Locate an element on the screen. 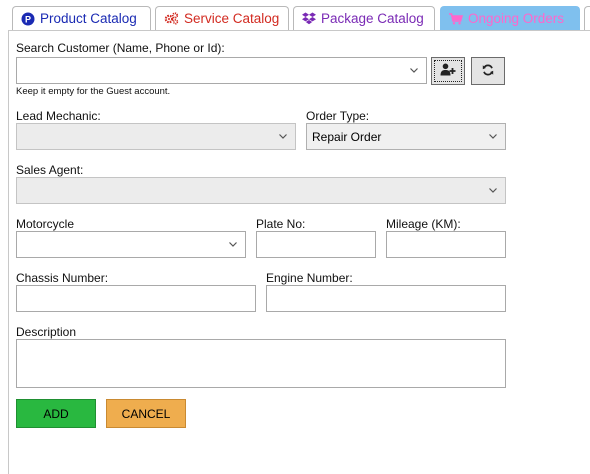 The image size is (590, 474). add-customer-button is located at coordinates (448, 71).